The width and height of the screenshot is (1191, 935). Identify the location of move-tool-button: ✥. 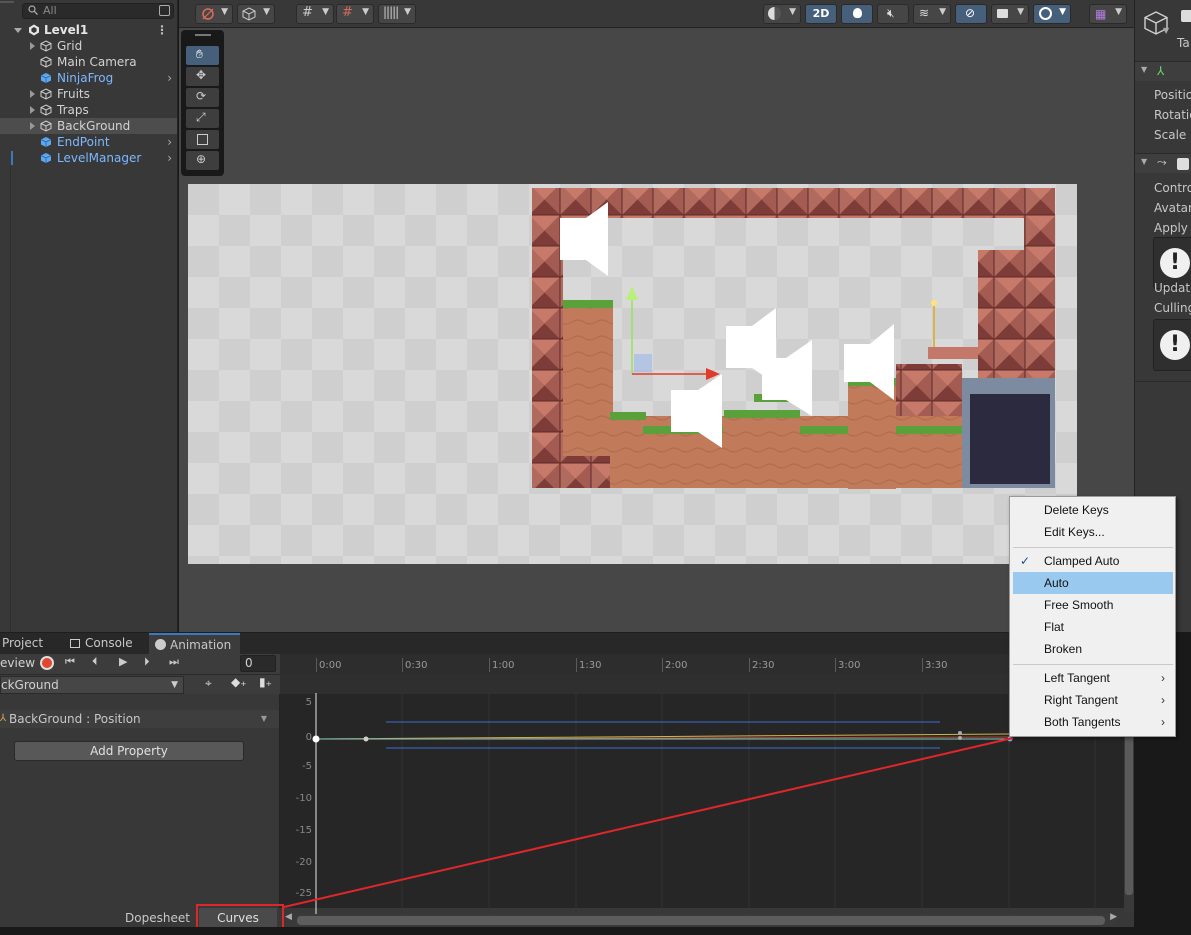
(202, 76).